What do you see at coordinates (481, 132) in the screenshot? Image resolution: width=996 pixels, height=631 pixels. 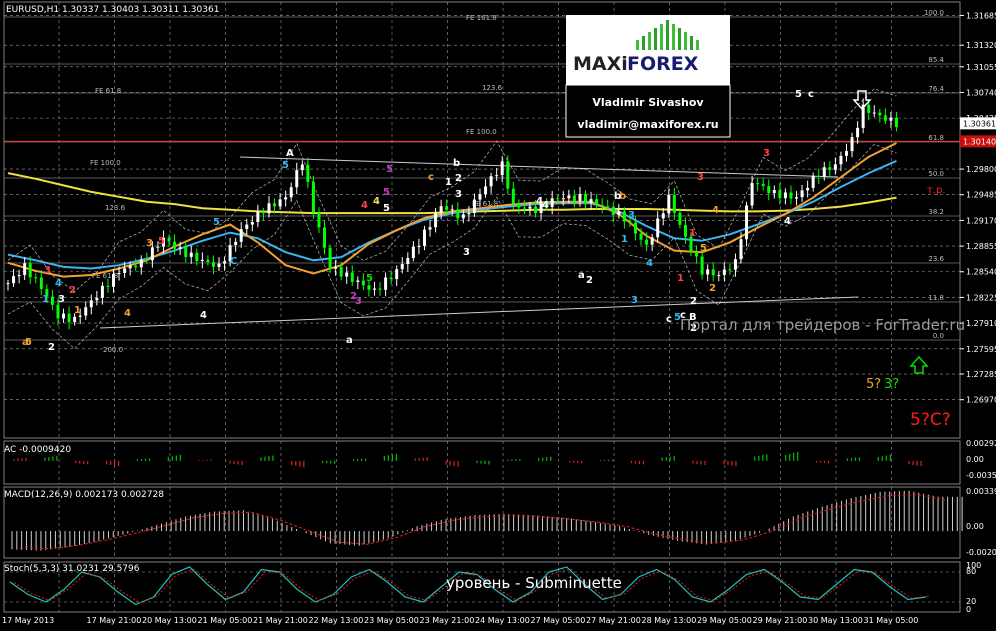 I see `fib-center-label: FE 100.0` at bounding box center [481, 132].